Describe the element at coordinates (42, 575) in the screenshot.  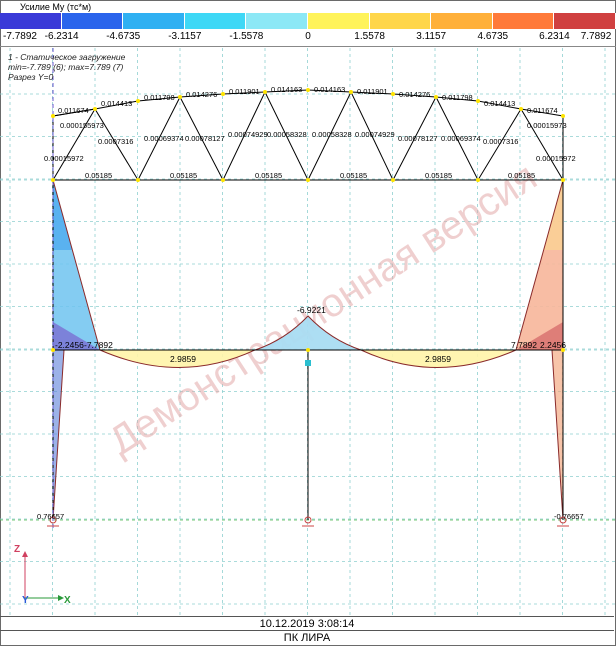
I see `axes-triad: Z Y X` at that location.